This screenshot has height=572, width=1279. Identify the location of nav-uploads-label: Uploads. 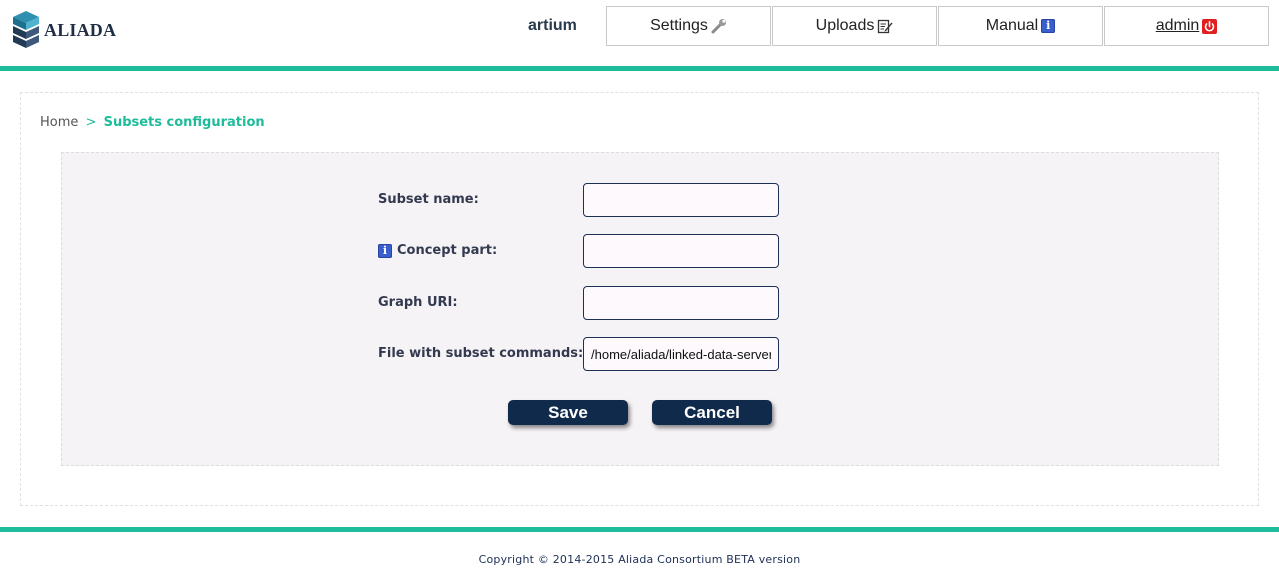
(845, 25).